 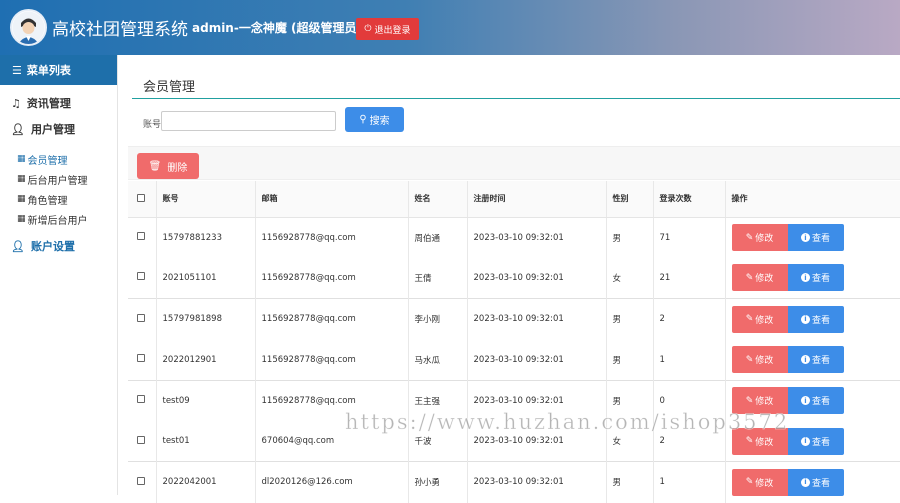 What do you see at coordinates (514, 163) in the screenshot?
I see `toolbar: 🗑︎ 删除` at bounding box center [514, 163].